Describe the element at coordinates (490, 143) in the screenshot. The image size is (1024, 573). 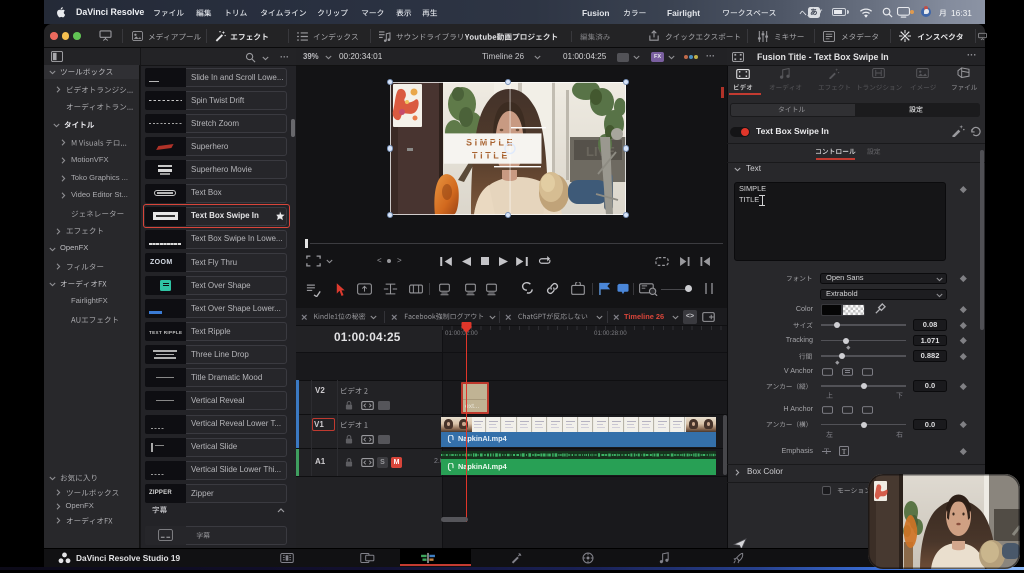
I see `svg-text: SIMPLE` at that location.